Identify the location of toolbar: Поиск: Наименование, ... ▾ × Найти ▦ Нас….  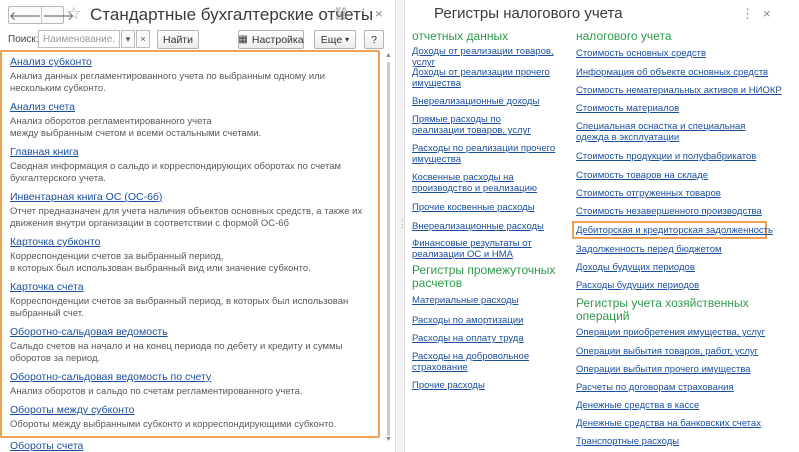
(196, 40).